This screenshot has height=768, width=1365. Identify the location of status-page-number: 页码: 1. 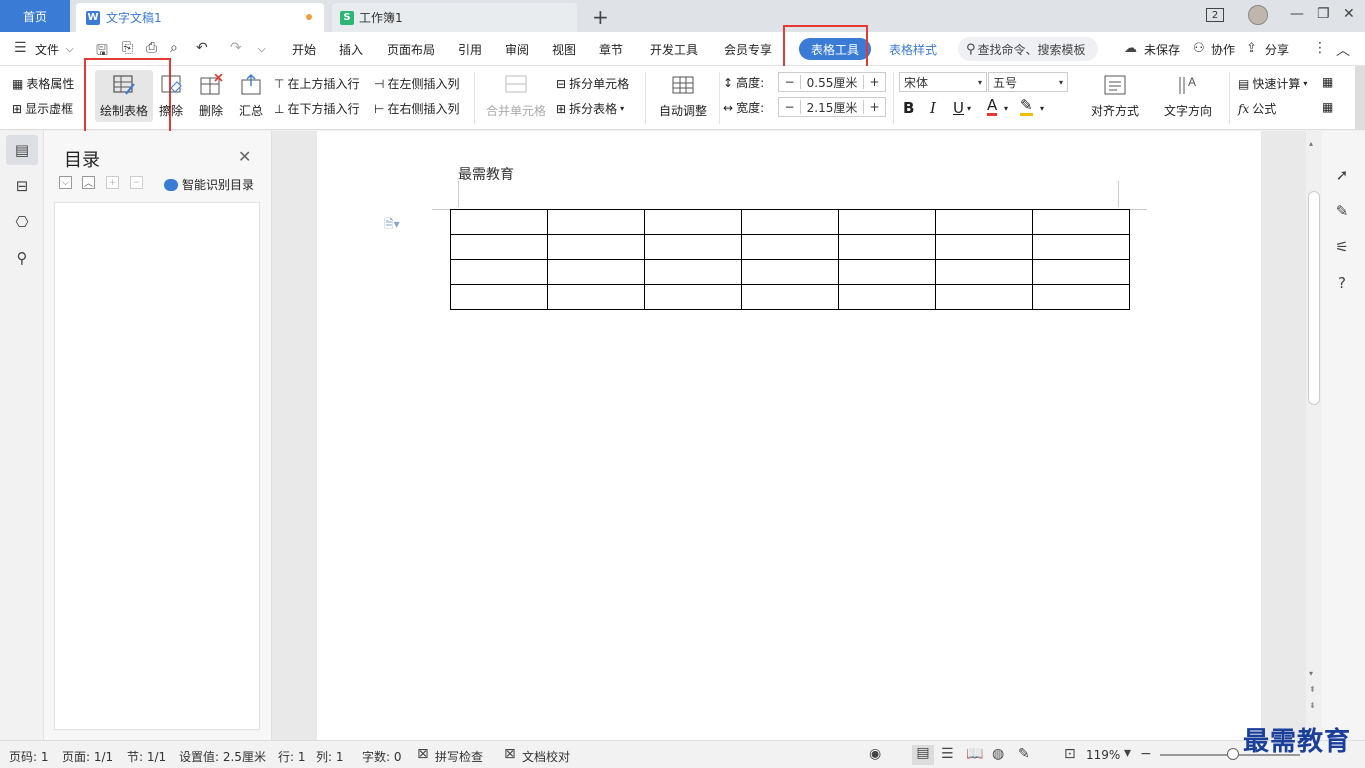
(29, 756).